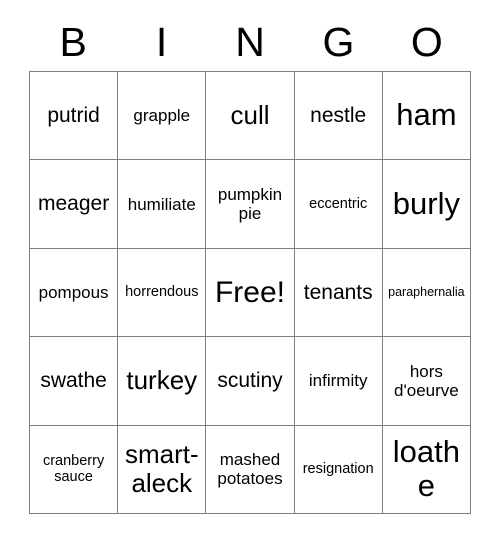  I want to click on bingo-cell-label: eccentric, so click(338, 203).